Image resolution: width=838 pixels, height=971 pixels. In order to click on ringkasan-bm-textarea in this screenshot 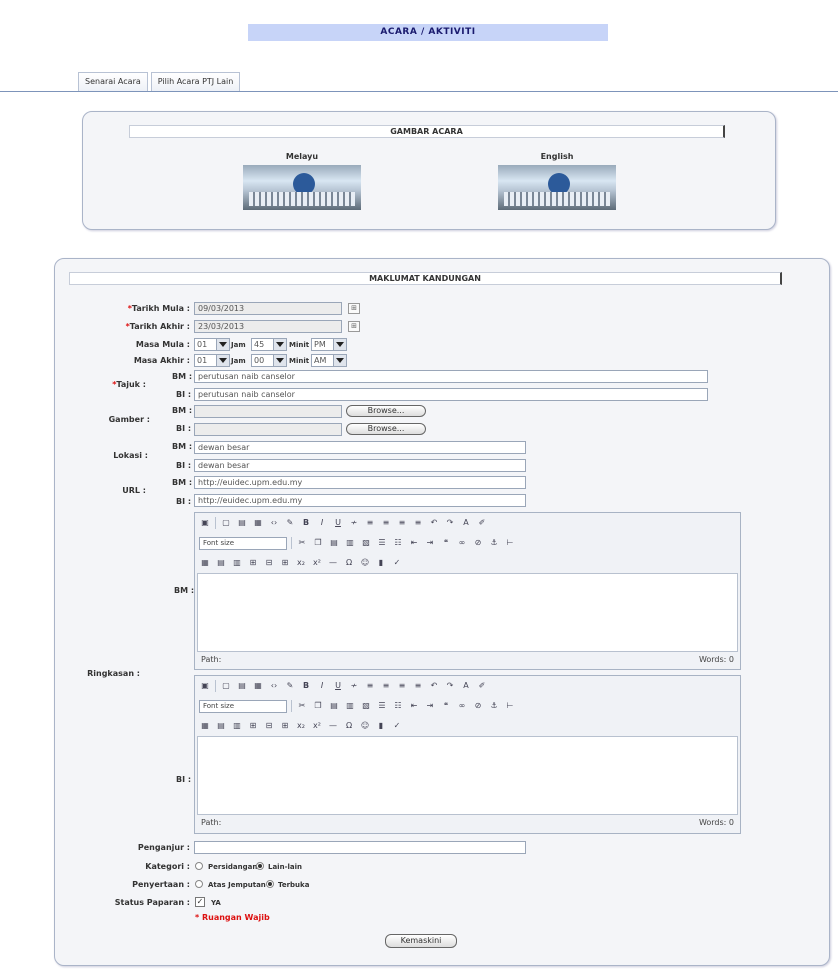, I will do `click(467, 612)`.